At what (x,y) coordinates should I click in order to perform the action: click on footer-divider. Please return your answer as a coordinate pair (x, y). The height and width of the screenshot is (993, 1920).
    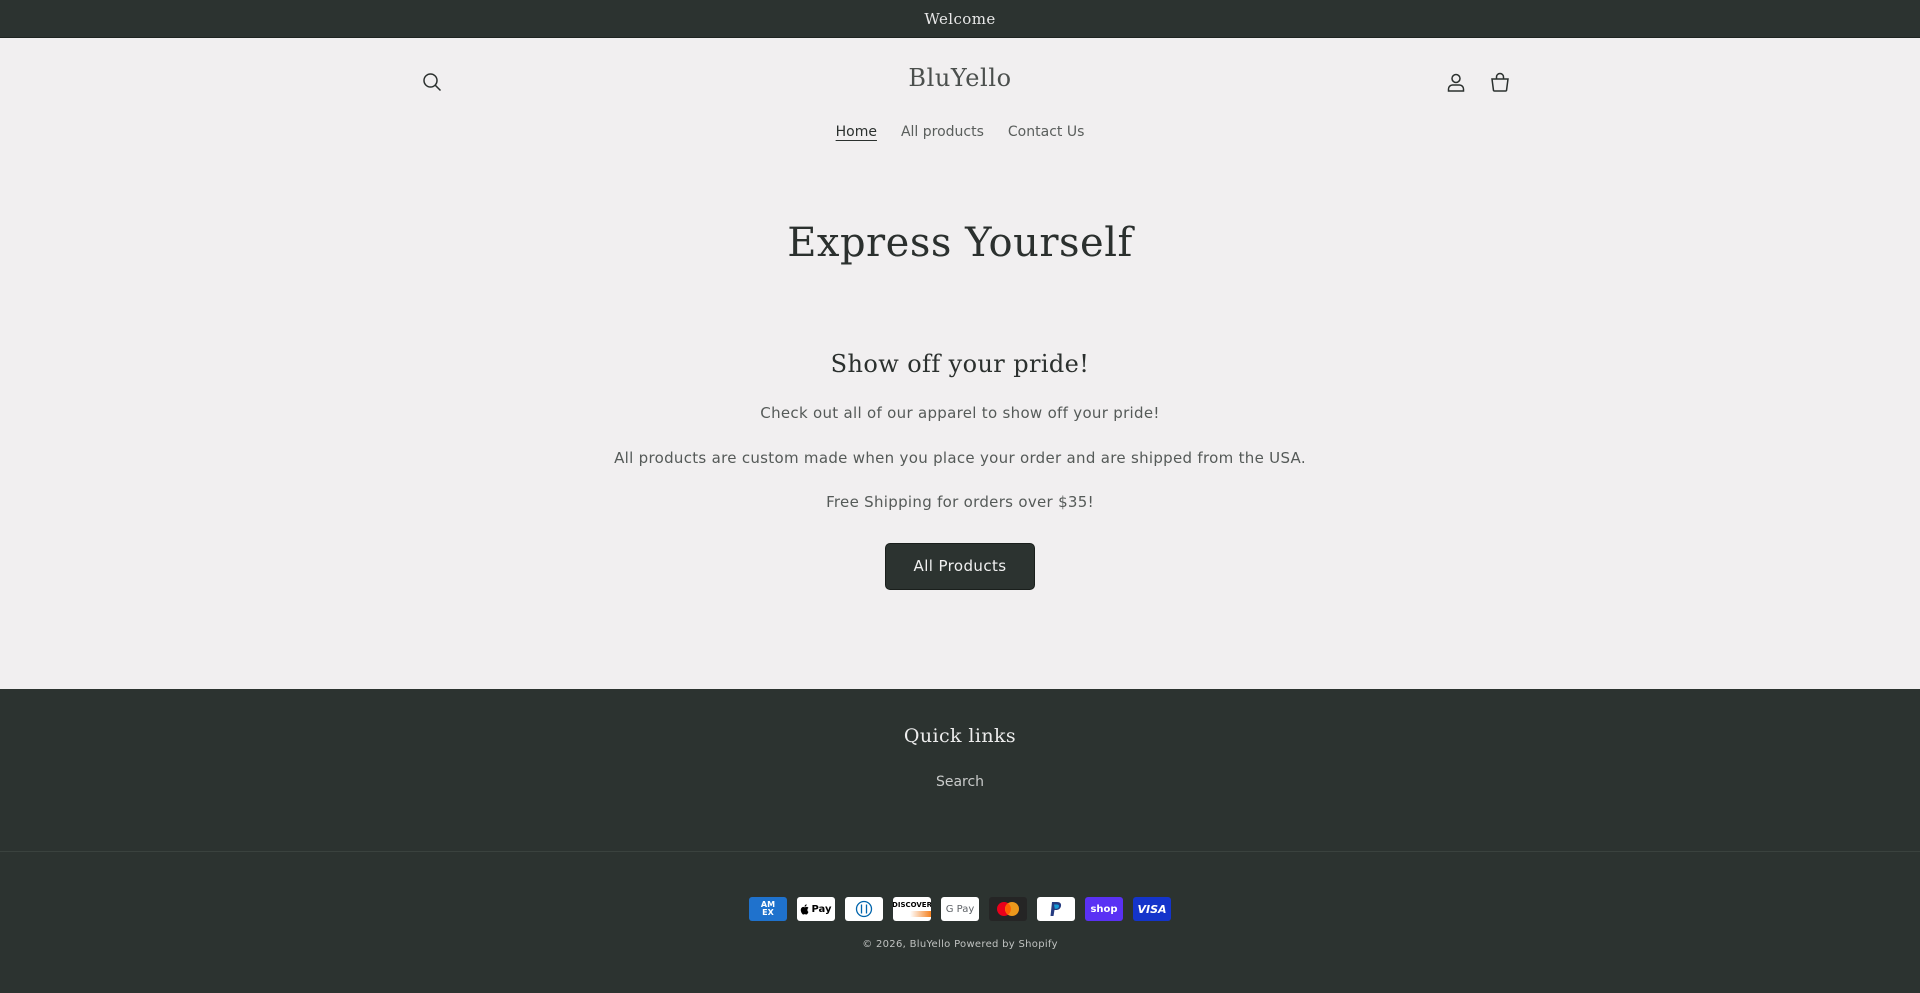
    Looking at the image, I should click on (960, 851).